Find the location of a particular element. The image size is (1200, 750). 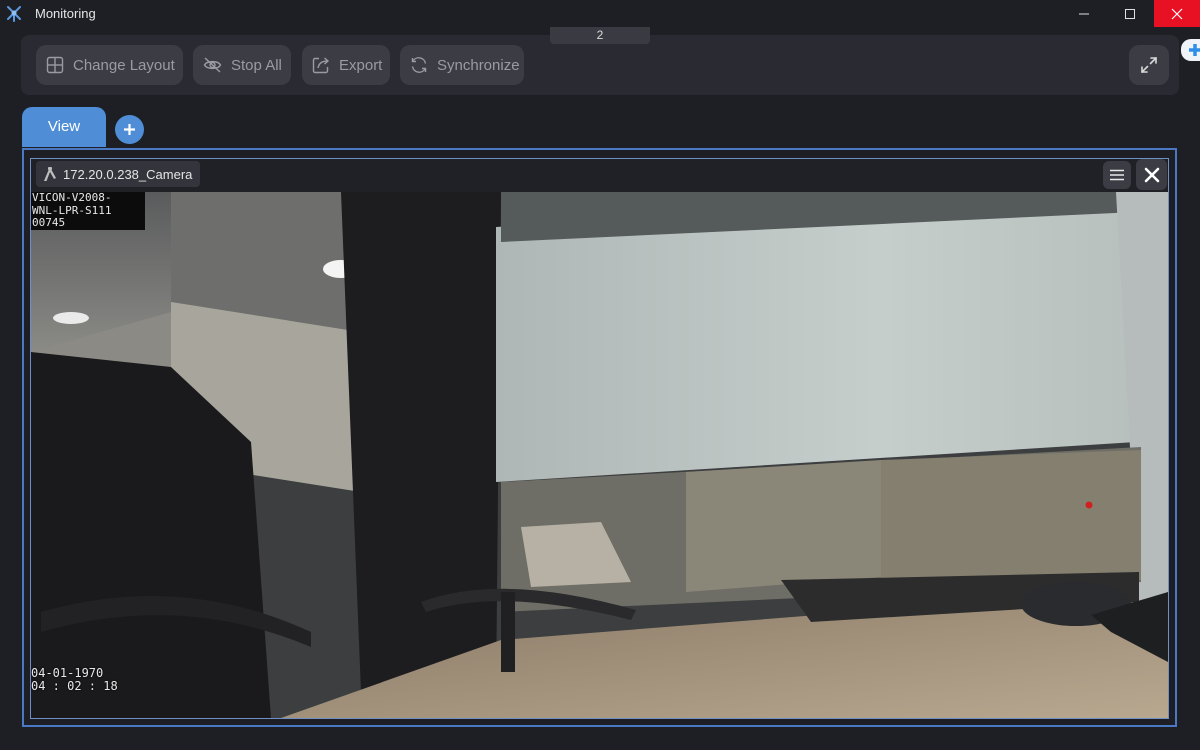

minimize-icon is located at coordinates (1084, 13).